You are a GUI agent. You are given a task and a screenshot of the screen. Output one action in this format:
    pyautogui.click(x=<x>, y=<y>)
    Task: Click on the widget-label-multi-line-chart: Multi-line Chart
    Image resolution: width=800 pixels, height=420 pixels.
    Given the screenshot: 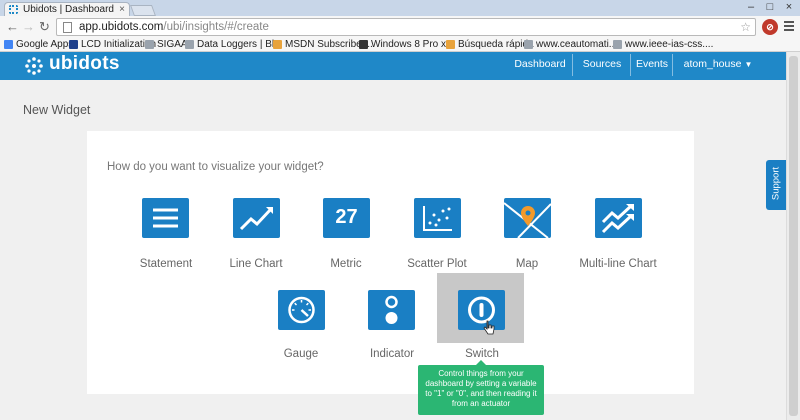 What is the action you would take?
    pyautogui.click(x=618, y=264)
    